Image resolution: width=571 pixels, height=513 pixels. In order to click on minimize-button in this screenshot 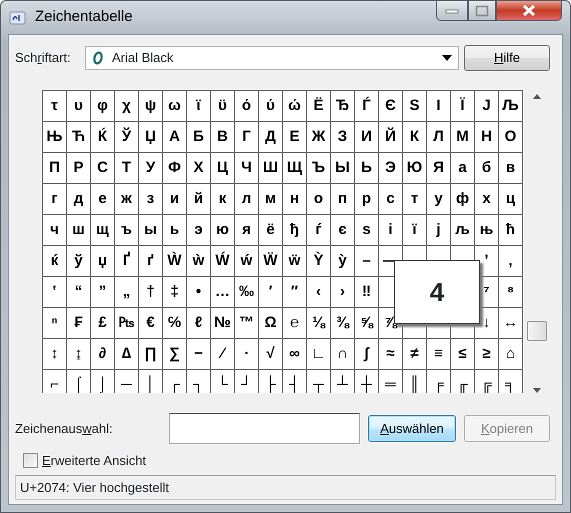, I will do `click(452, 10)`.